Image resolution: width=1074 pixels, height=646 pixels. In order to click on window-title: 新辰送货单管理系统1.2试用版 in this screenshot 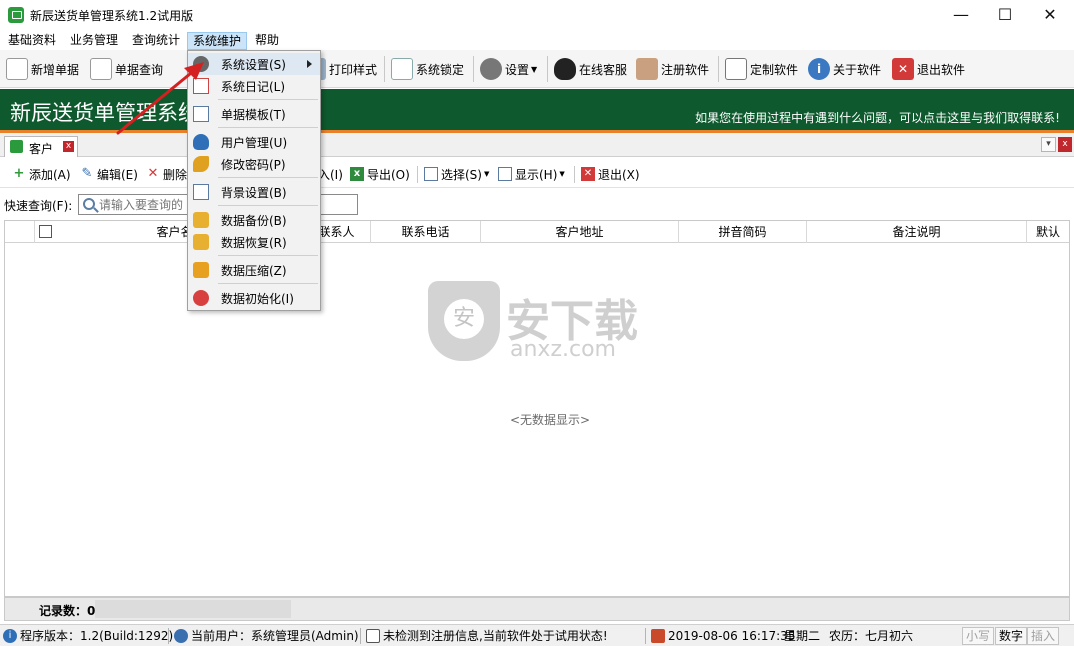, I will do `click(112, 16)`.